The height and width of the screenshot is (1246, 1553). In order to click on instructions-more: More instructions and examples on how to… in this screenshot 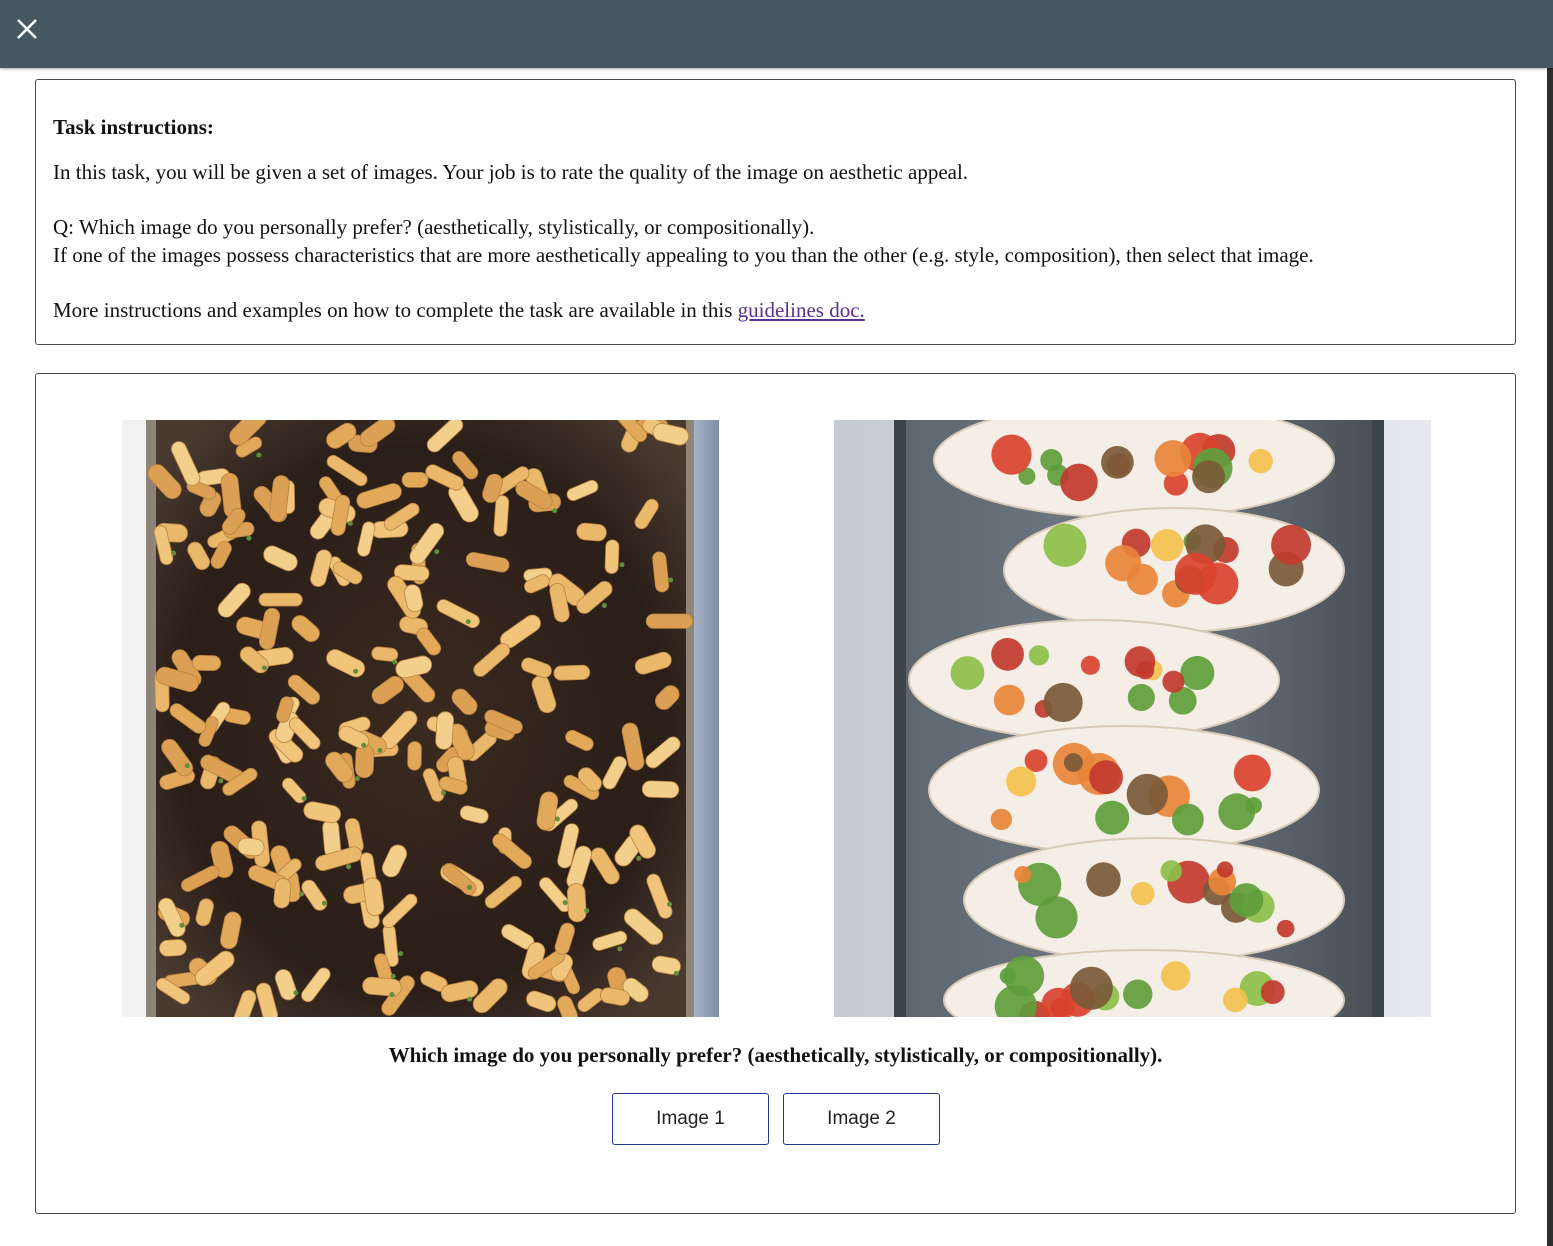, I will do `click(775, 310)`.